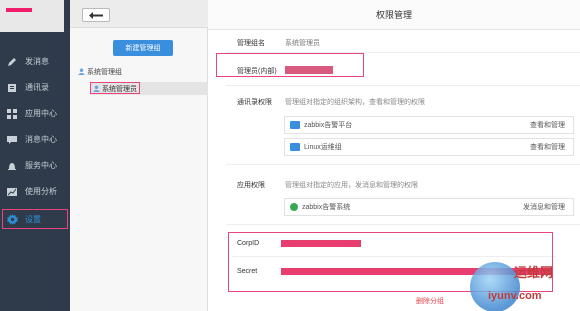 This screenshot has height=311, width=580. Describe the element at coordinates (19, 10) in the screenshot. I see `logo` at that location.